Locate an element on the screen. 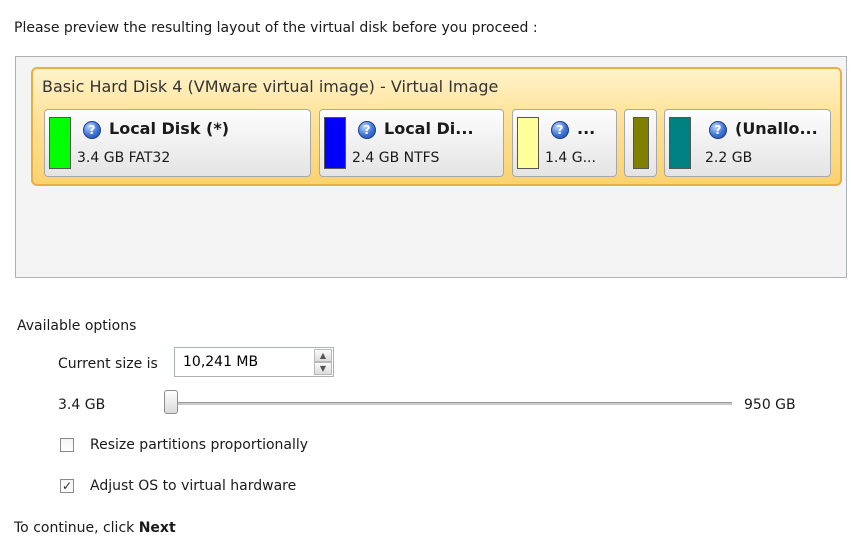 This screenshot has width=851, height=540. adjust-os-checkbox: ✓ is located at coordinates (67, 486).